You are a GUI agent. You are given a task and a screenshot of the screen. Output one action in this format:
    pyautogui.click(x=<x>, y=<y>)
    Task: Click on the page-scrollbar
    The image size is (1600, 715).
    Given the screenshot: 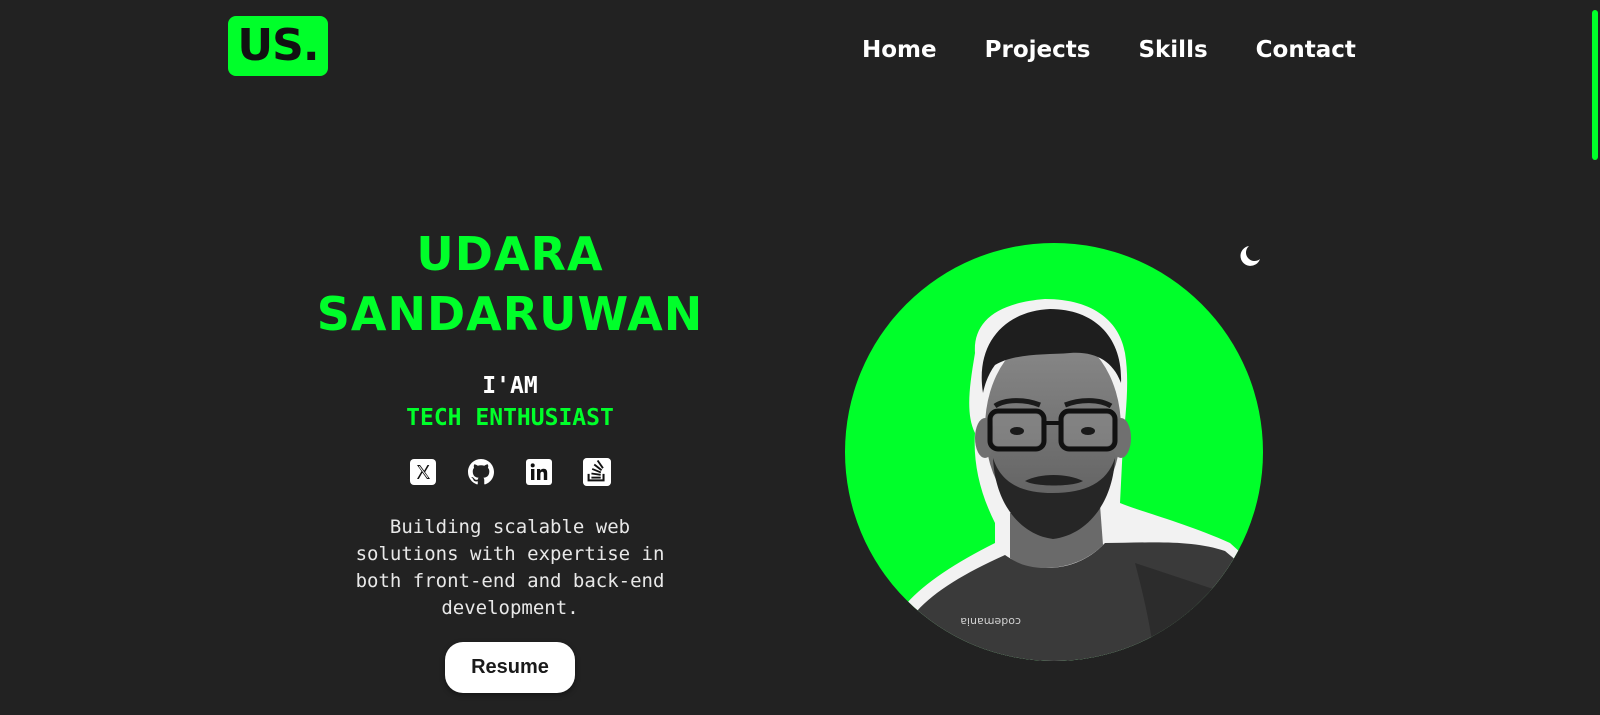 What is the action you would take?
    pyautogui.click(x=1595, y=357)
    